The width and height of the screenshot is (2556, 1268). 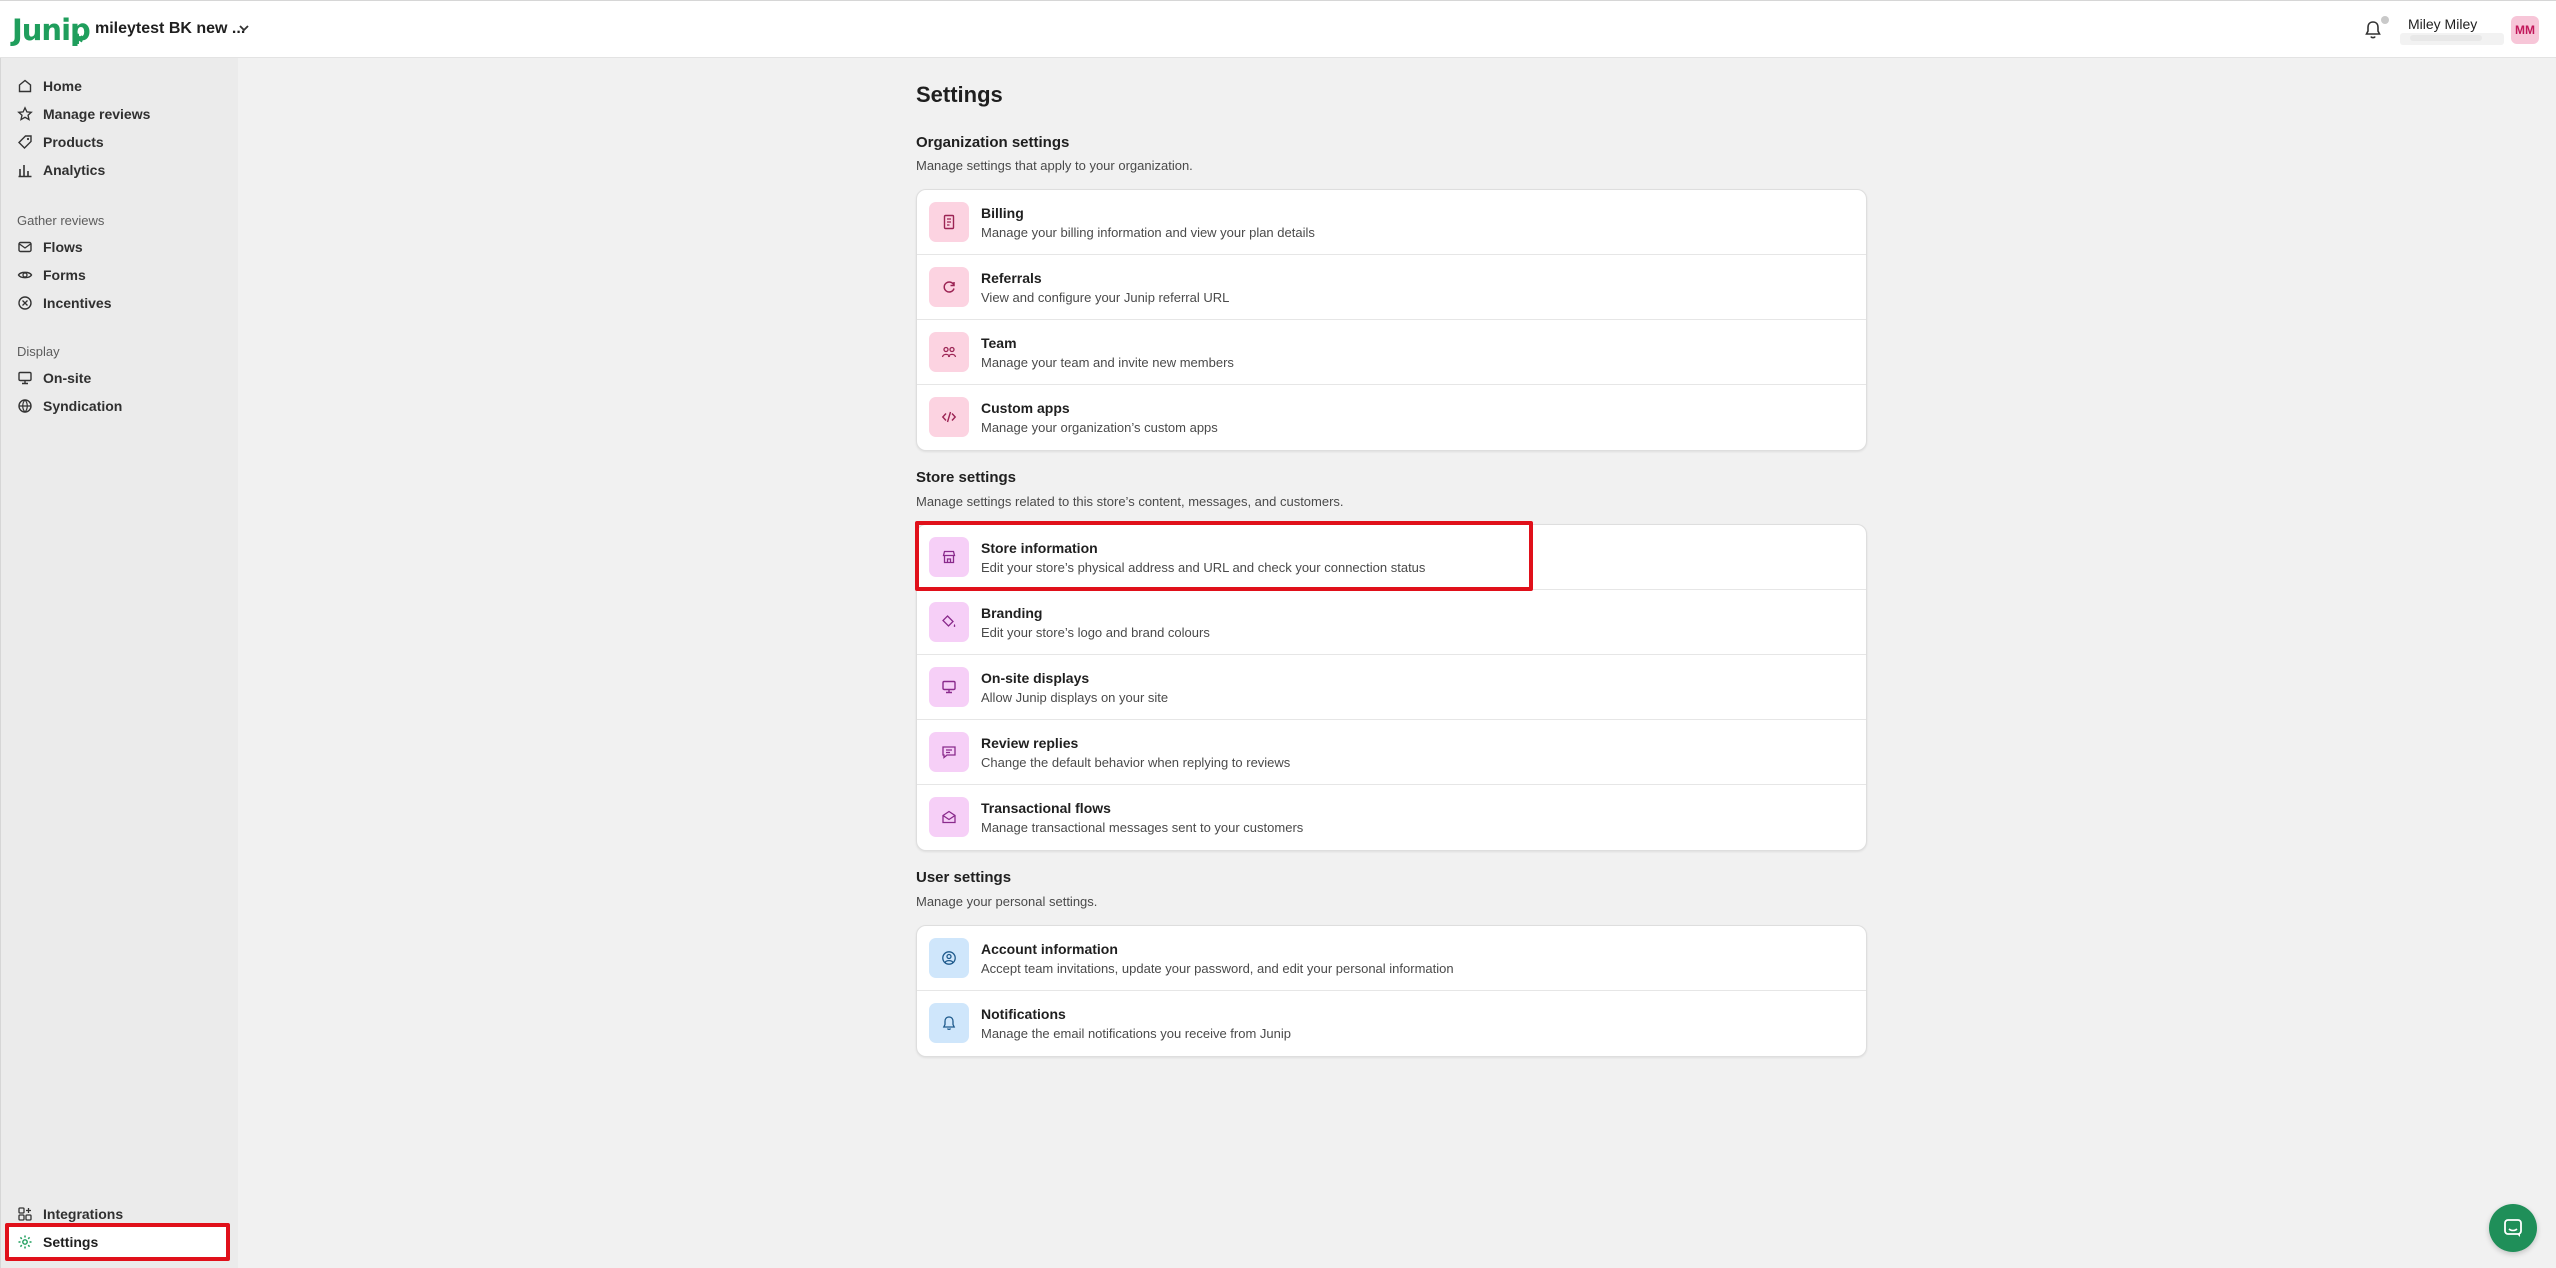 What do you see at coordinates (2442, 24) in the screenshot?
I see `user-name: Miley Miley` at bounding box center [2442, 24].